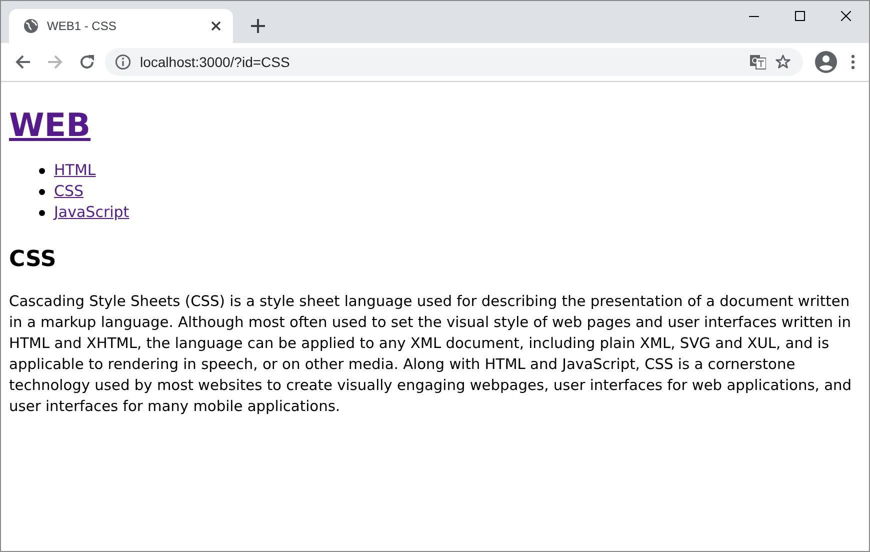  Describe the element at coordinates (853, 62) in the screenshot. I see `menu-icon` at that location.